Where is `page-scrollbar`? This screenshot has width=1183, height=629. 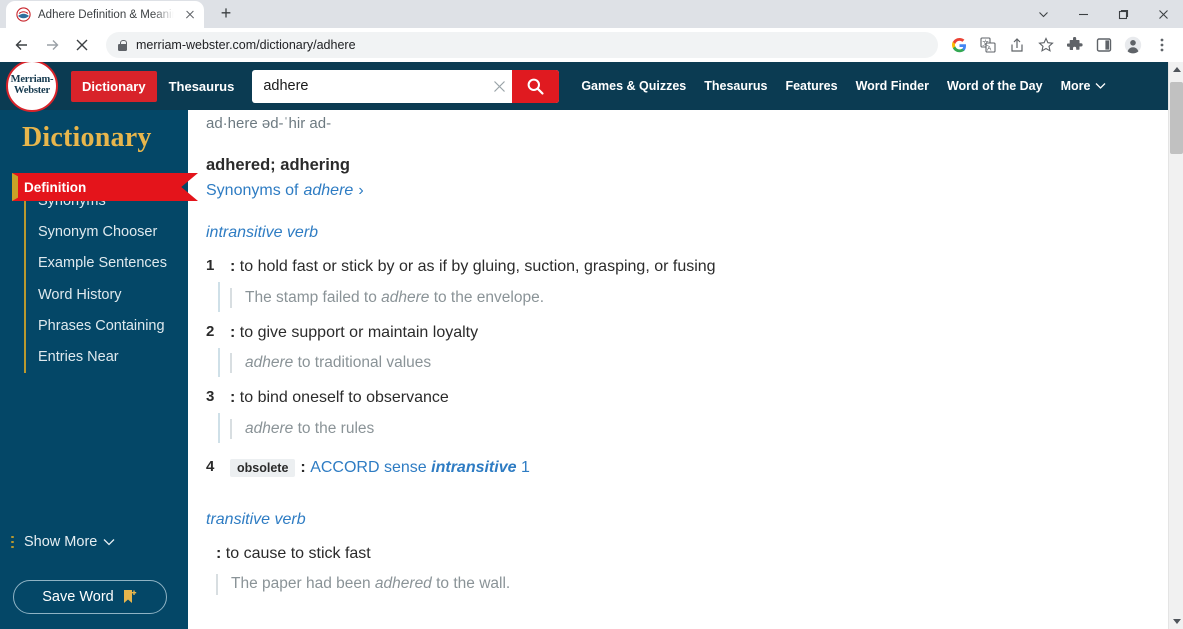 page-scrollbar is located at coordinates (1175, 345).